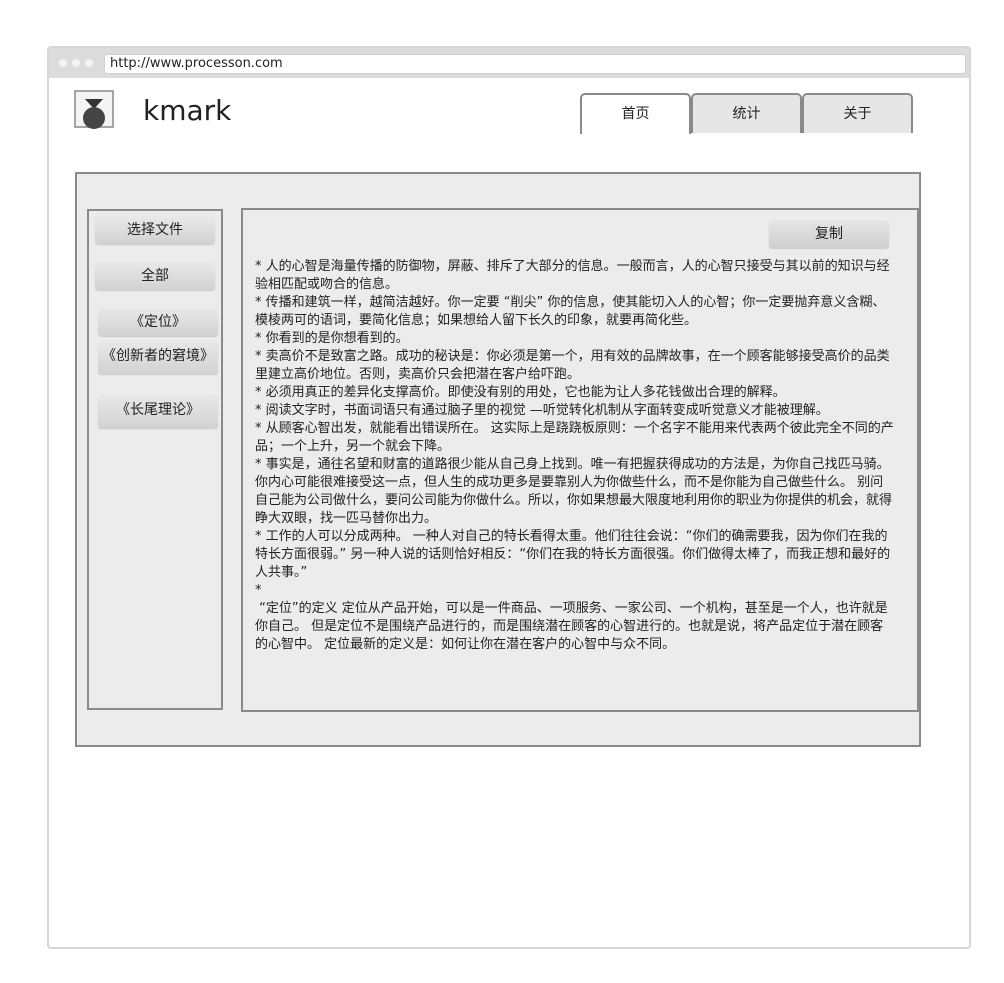 This screenshot has width=1004, height=983. What do you see at coordinates (535, 64) in the screenshot?
I see `address-bar: http://www.processon.com` at bounding box center [535, 64].